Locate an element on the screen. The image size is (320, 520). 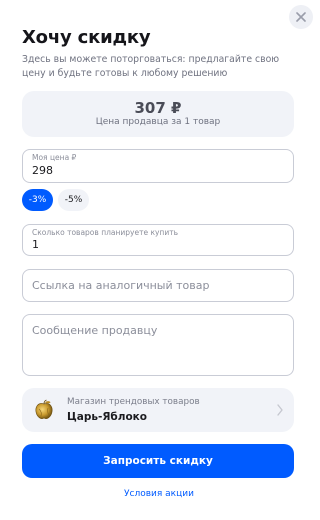
shop-card: Магазин трендовых товаров Царь-Яблоко is located at coordinates (158, 410).